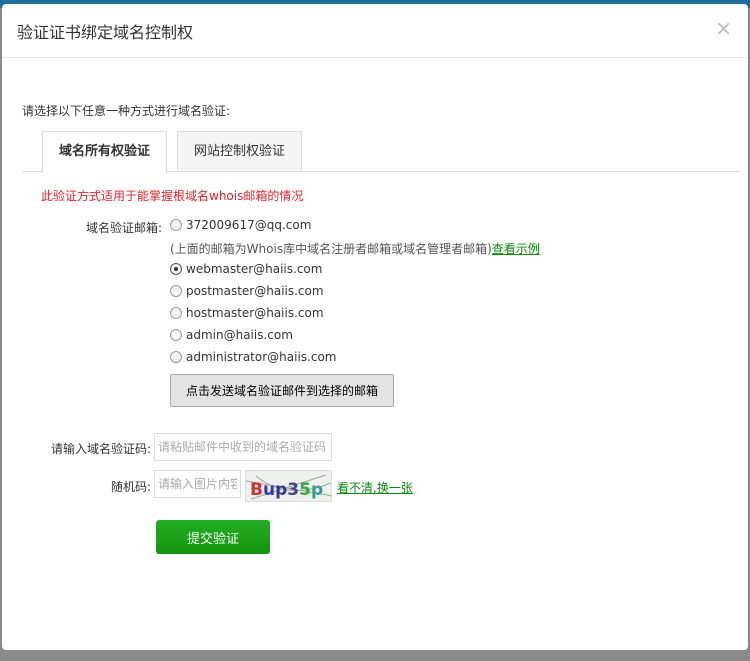 This screenshot has height=661, width=750. Describe the element at coordinates (213, 537) in the screenshot. I see `submit-button: 提交验证` at that location.